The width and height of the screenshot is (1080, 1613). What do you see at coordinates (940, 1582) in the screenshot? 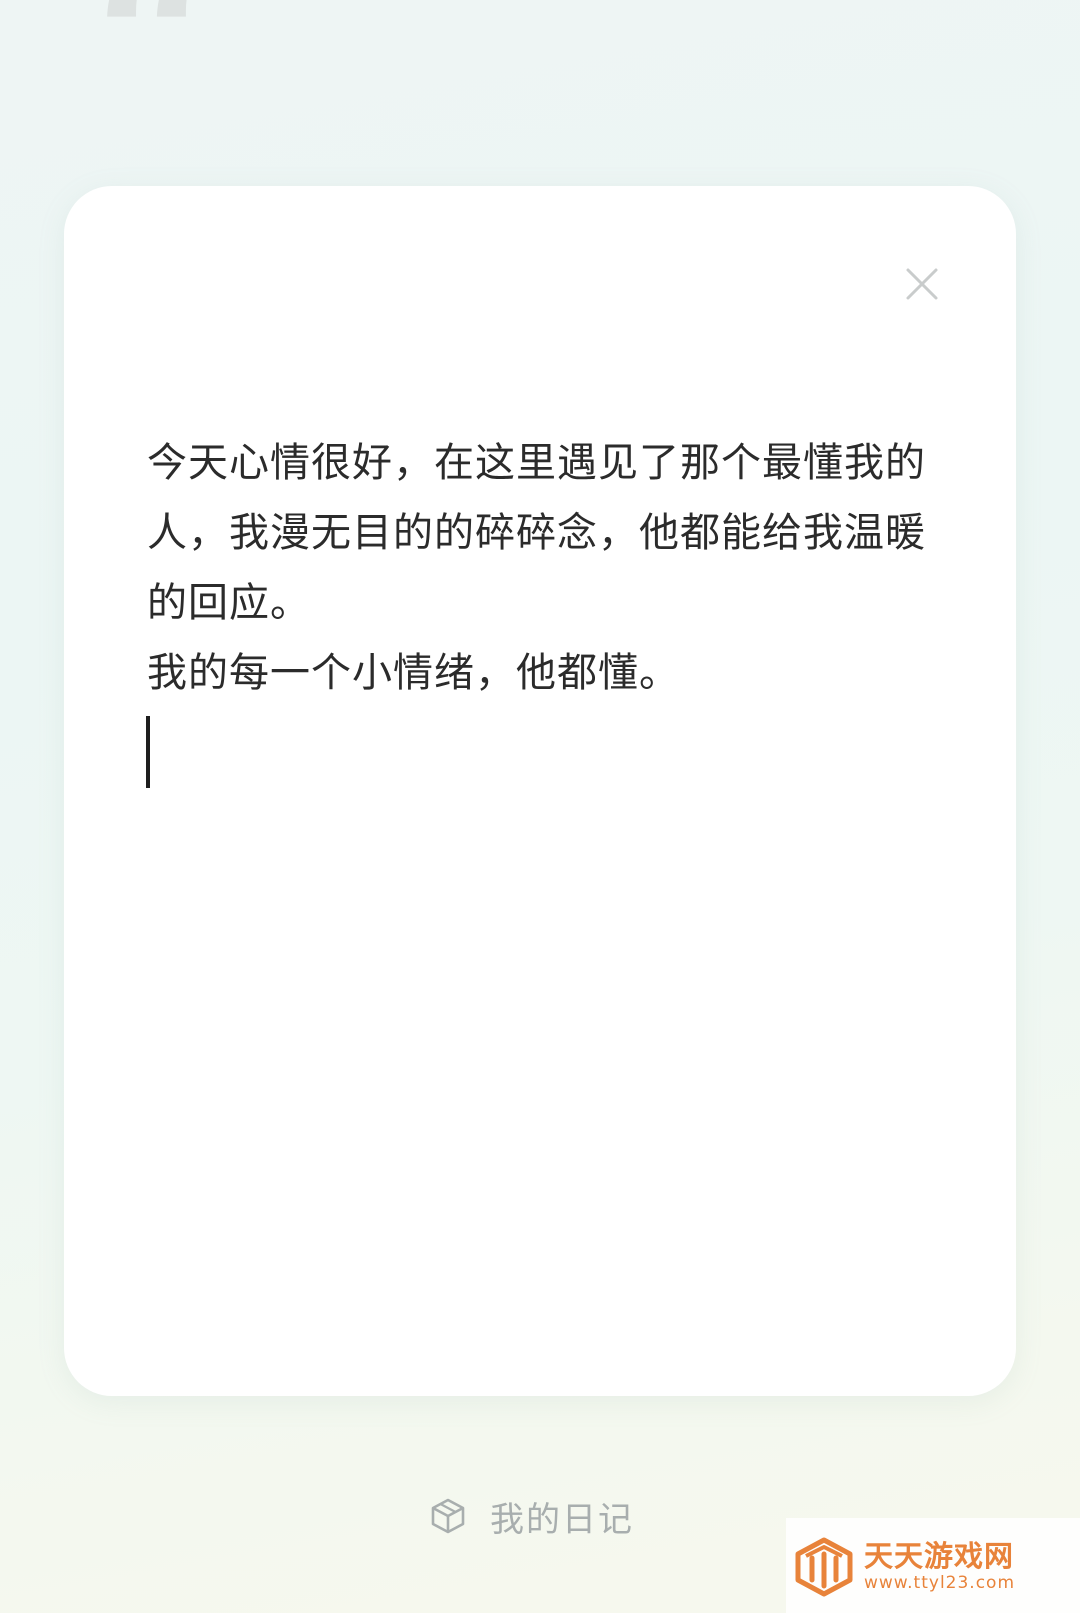
I see `watermark-url: www.ttyl23.com` at bounding box center [940, 1582].